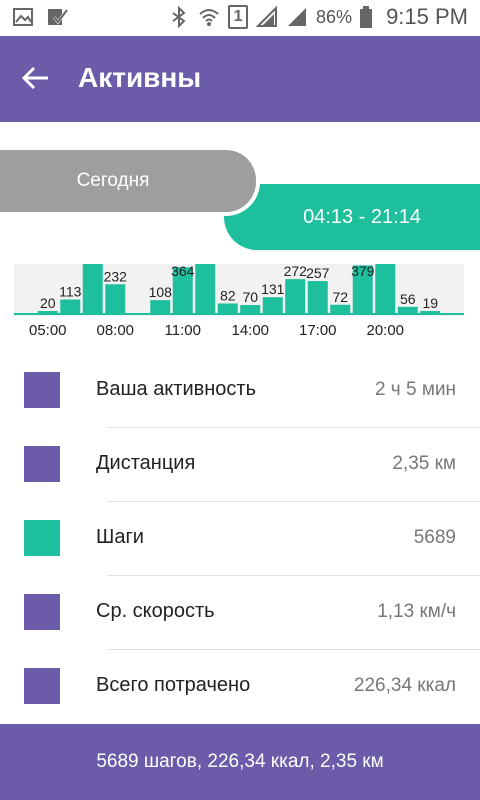 This screenshot has height=800, width=480. Describe the element at coordinates (317, 330) in the screenshot. I see `chart-tick-label: 17:00` at that location.